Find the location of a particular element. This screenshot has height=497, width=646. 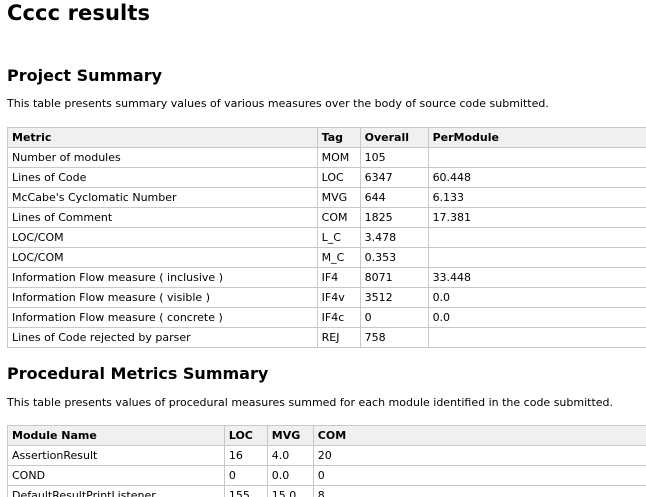

table-header-row: Metric Tag Overall PerModule is located at coordinates (326, 137).